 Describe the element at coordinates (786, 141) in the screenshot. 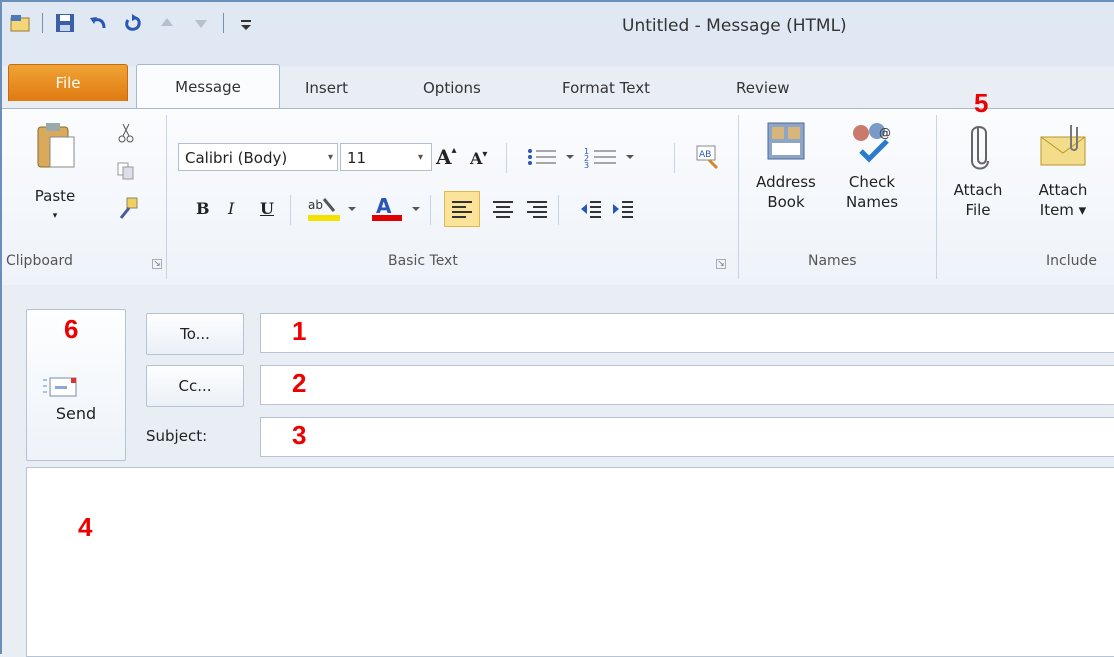

I see `address-book-icon` at that location.